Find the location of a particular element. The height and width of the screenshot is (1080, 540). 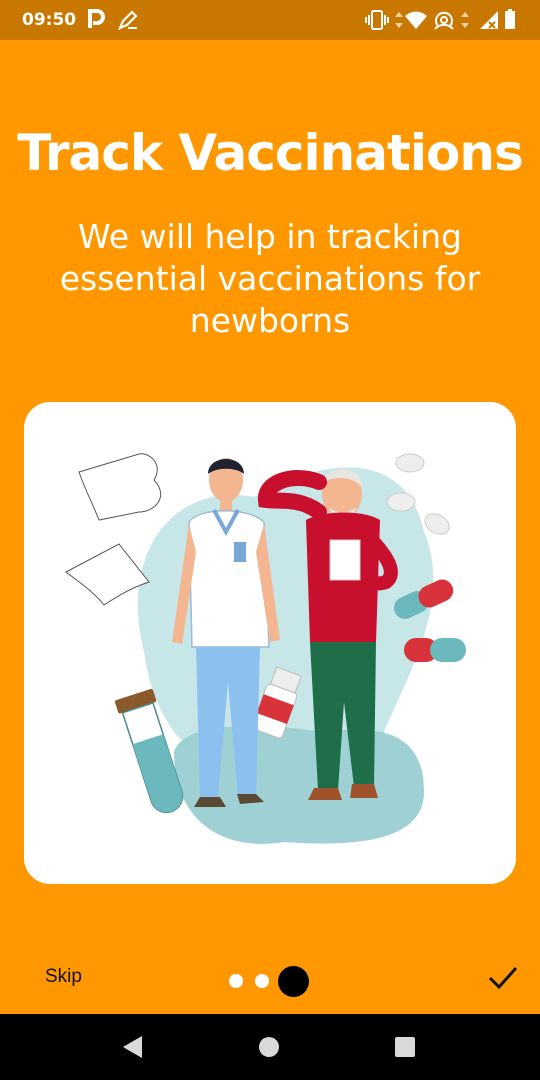

vibrate-icon is located at coordinates (377, 22).